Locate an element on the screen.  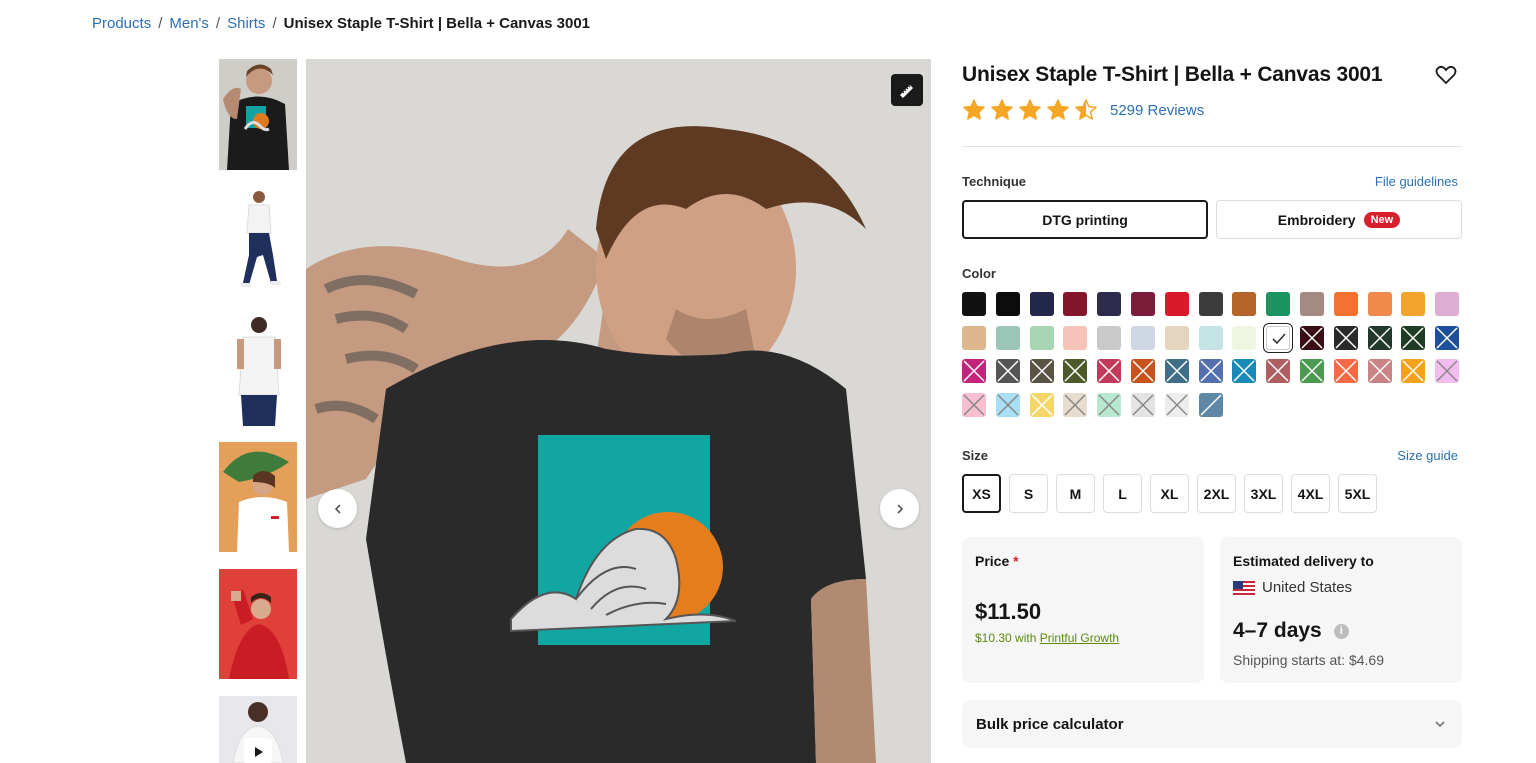
thumbnail-white-tee-back is located at coordinates (258, 370).